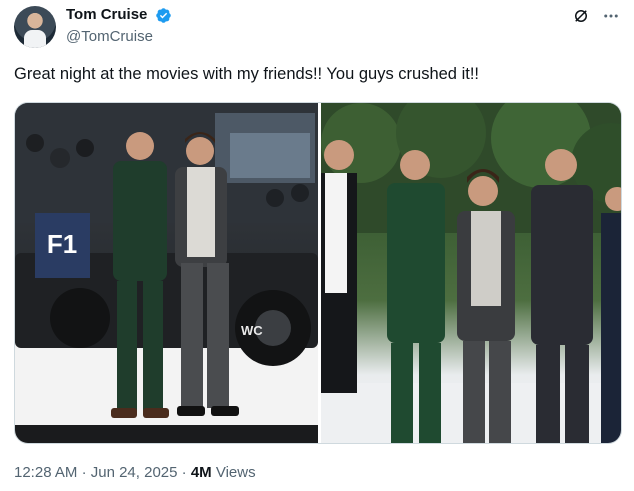 This screenshot has height=491, width=634. What do you see at coordinates (45, 472) in the screenshot?
I see `tweet-time: 12:28 AM` at bounding box center [45, 472].